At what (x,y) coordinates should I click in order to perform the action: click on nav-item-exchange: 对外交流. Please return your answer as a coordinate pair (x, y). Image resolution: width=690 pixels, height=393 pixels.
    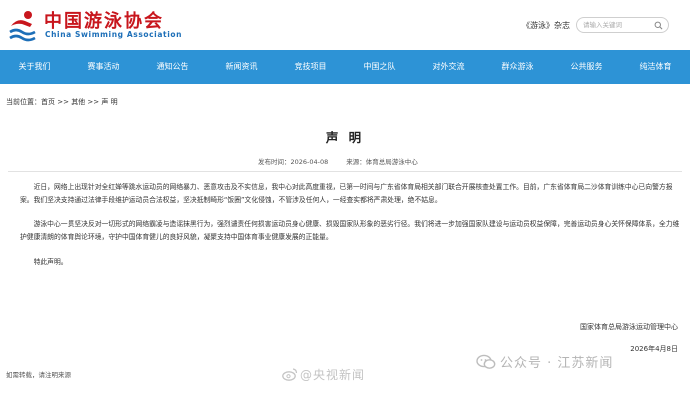
    Looking at the image, I should click on (448, 67).